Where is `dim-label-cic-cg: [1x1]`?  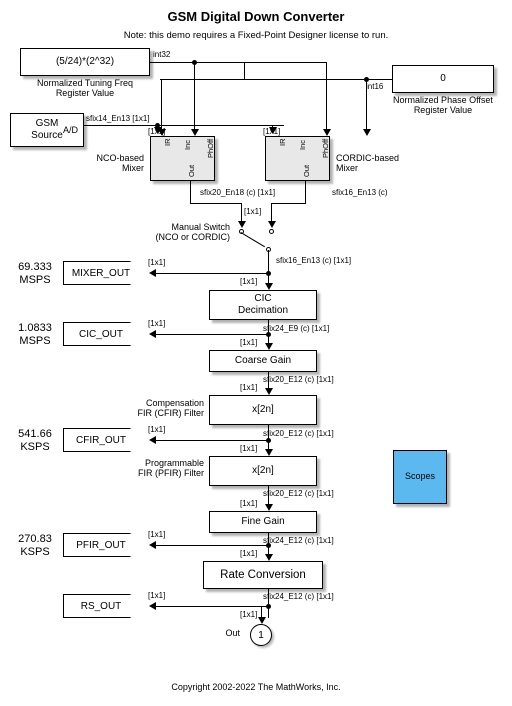
dim-label-cic-cg: [1x1] is located at coordinates (249, 342).